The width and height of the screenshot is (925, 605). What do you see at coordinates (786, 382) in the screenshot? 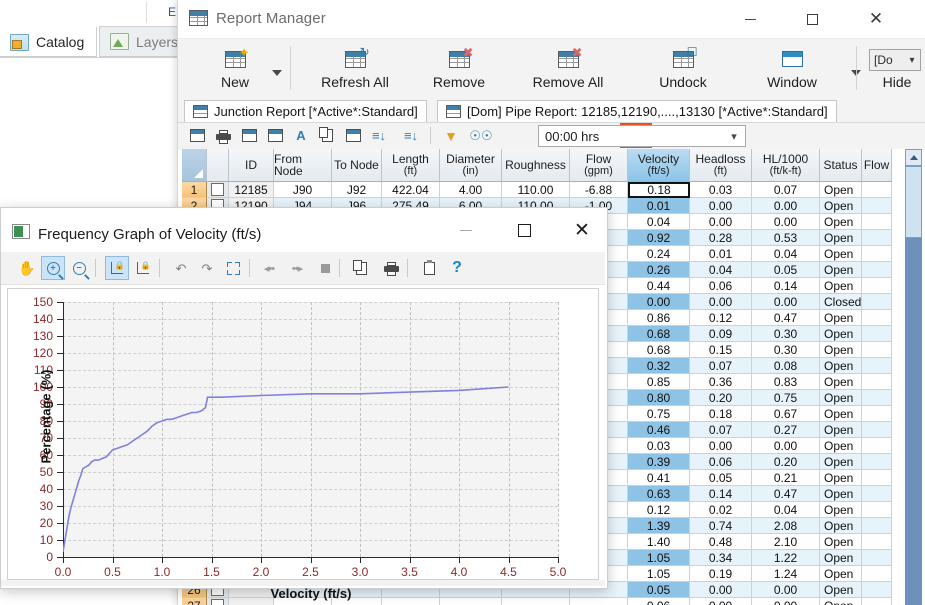
I see `table-cell-hl1000: 0.83` at bounding box center [786, 382].